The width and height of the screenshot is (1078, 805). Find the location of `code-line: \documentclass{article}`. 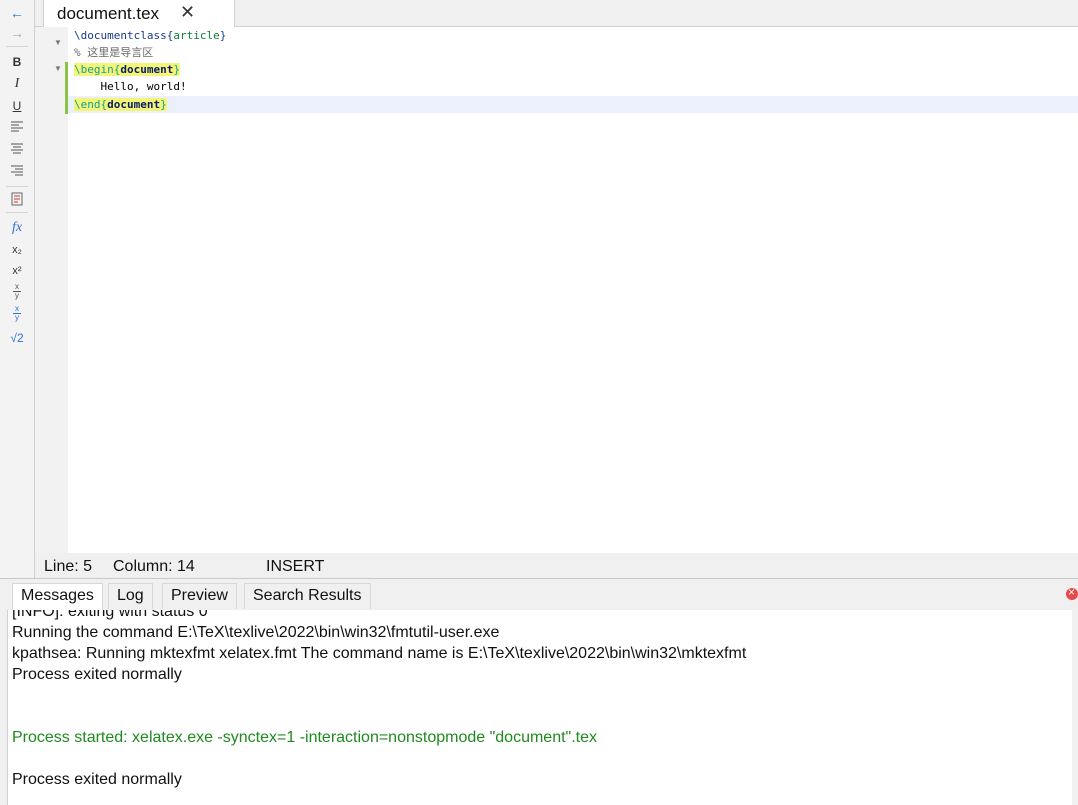

code-line: \documentclass{article} is located at coordinates (150, 35).